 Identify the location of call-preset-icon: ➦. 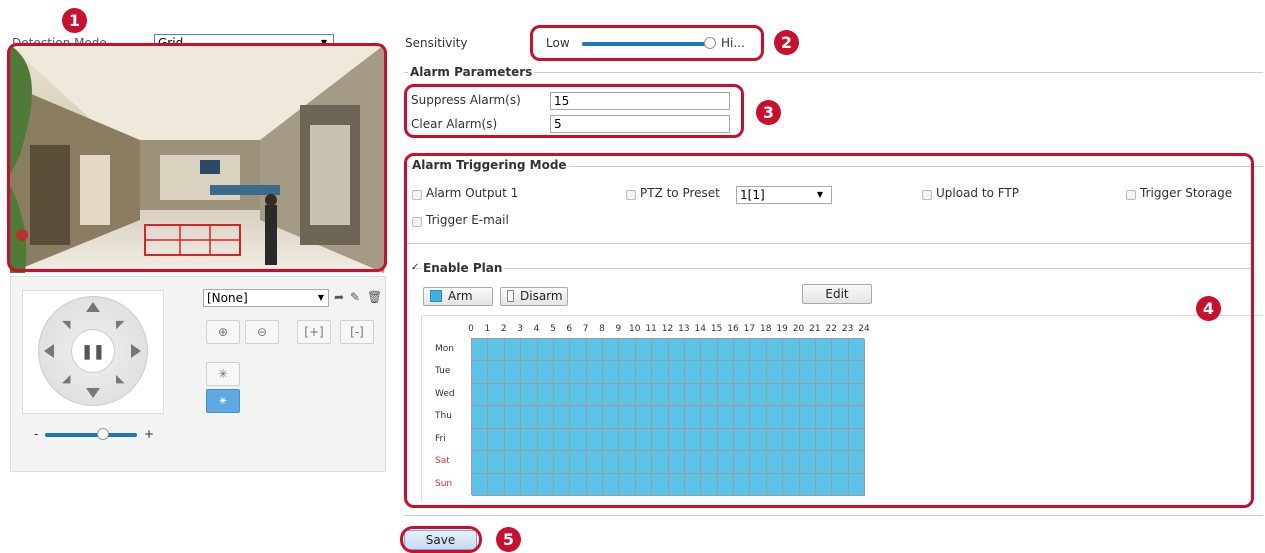
(339, 297).